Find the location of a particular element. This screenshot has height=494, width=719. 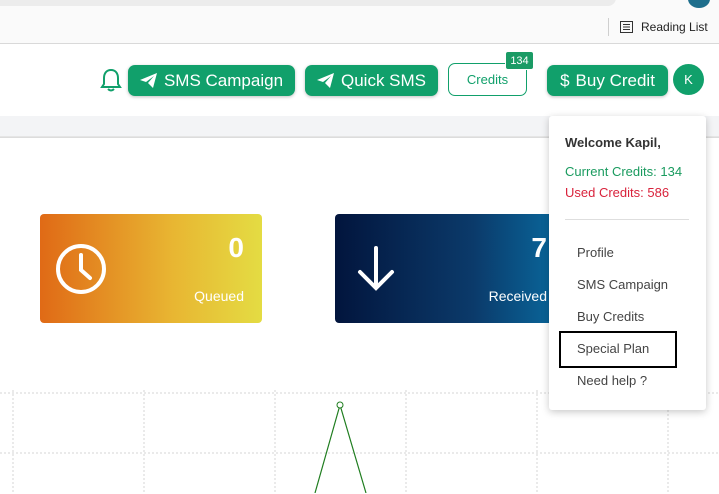

dropdown-divider is located at coordinates (627, 219).